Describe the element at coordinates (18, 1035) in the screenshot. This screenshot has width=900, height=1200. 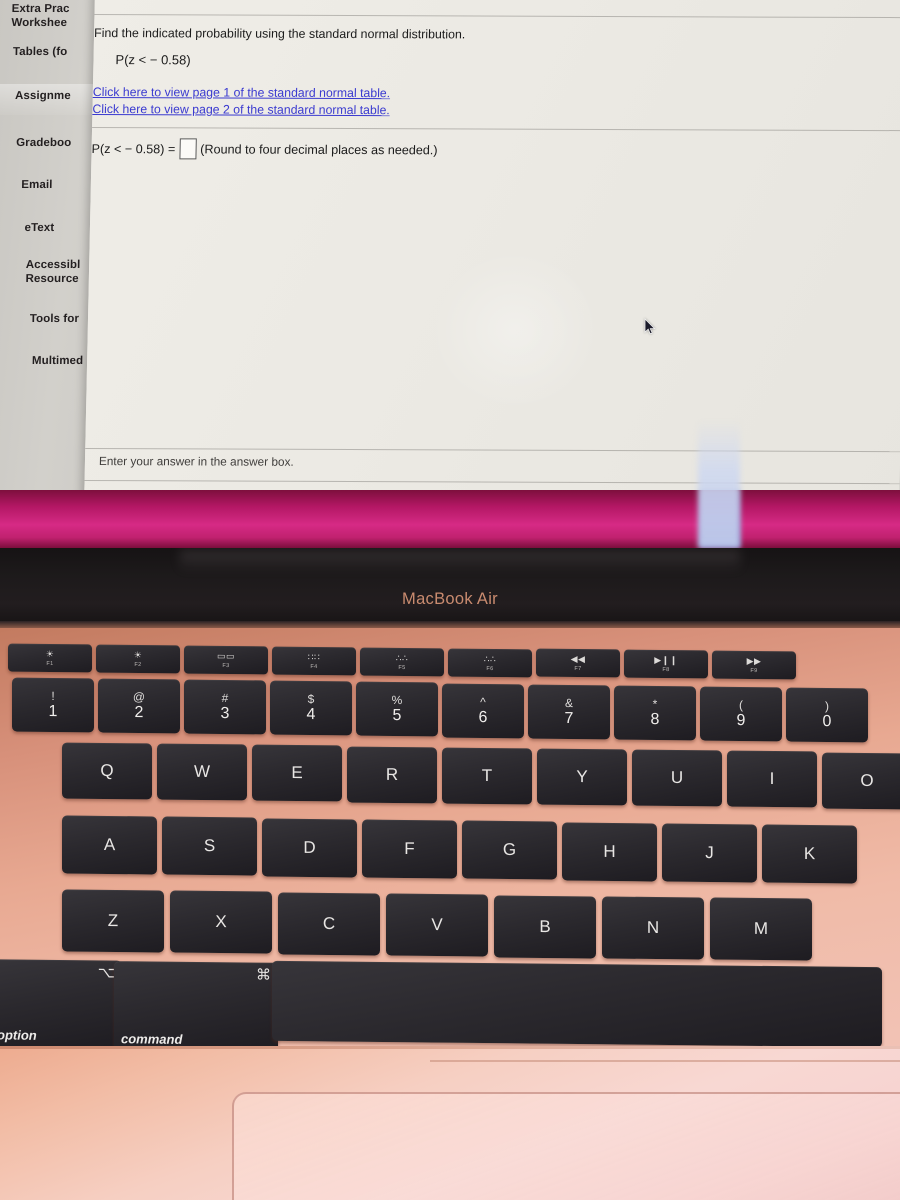
I see `key-label: option` at that location.